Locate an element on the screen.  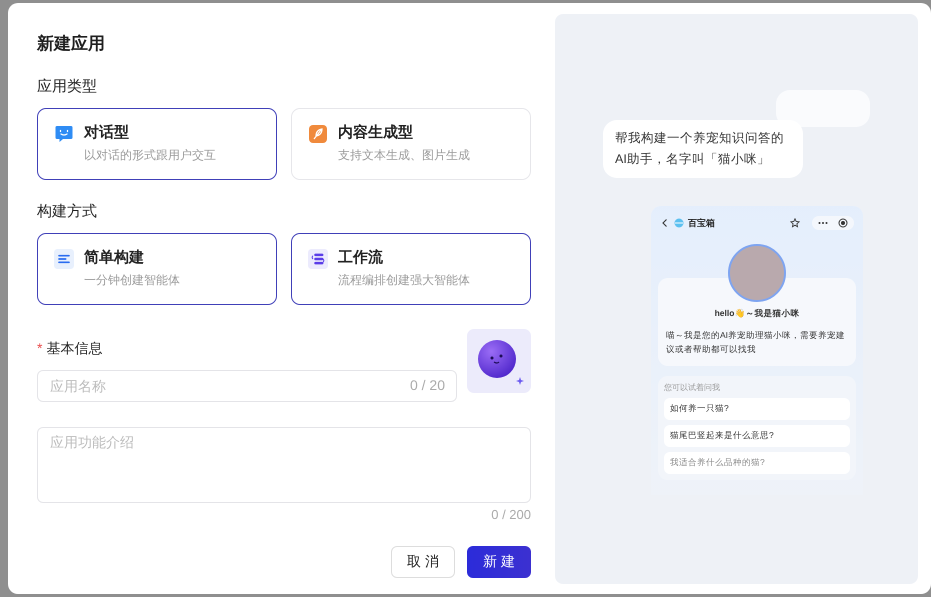
workflow-icon is located at coordinates (318, 259).